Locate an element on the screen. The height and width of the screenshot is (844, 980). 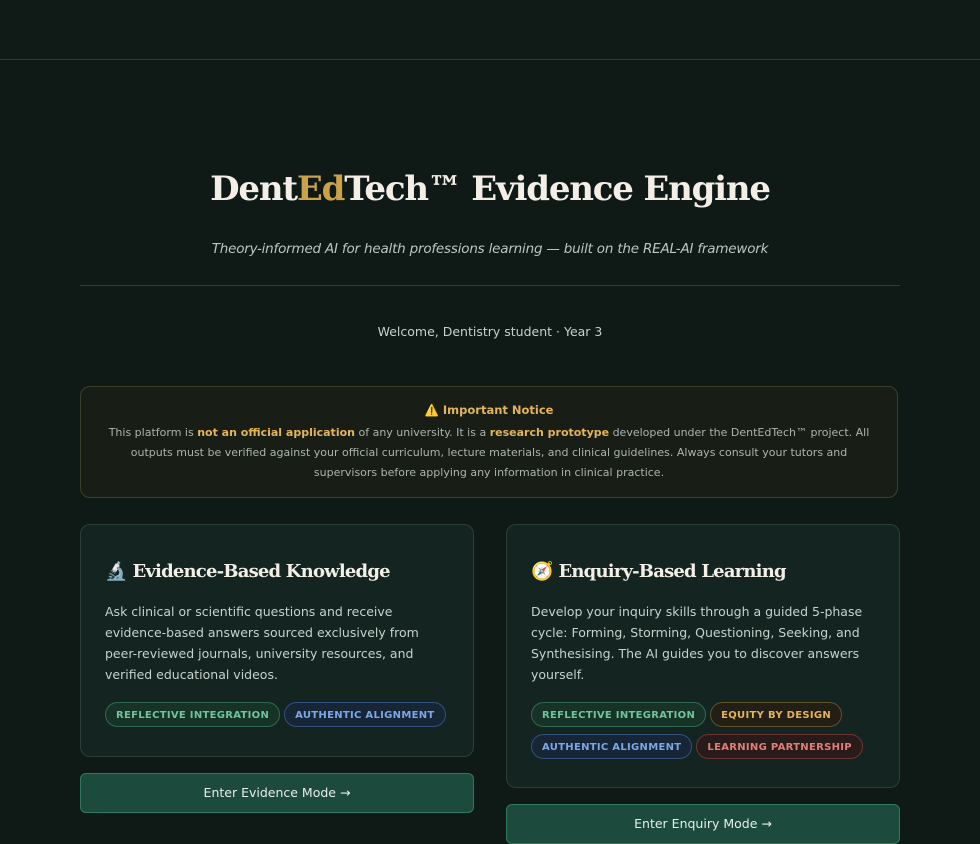
title-tech: Tech™ Evidence Engine is located at coordinates (557, 189).